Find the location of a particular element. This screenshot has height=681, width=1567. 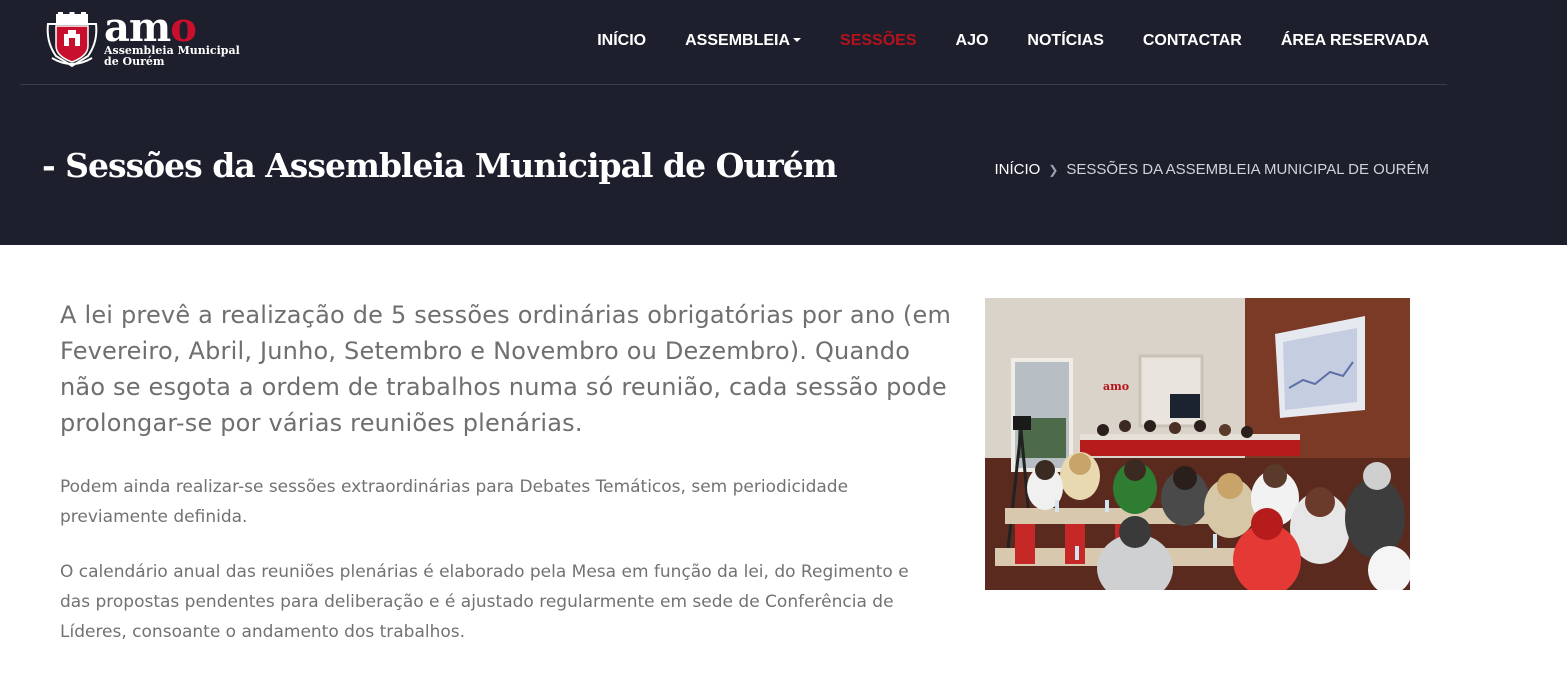

nav-item-ajo: AJO is located at coordinates (972, 41).